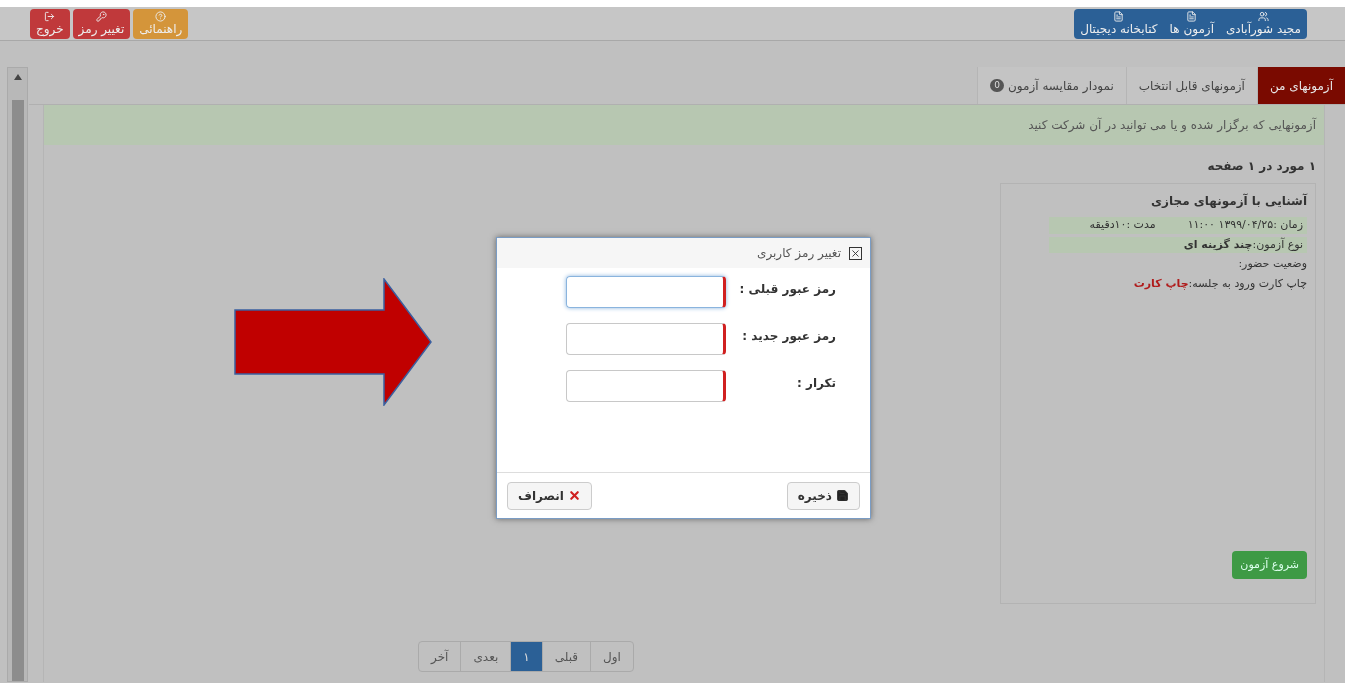 The width and height of the screenshot is (1345, 683). I want to click on save-icon, so click(842, 495).